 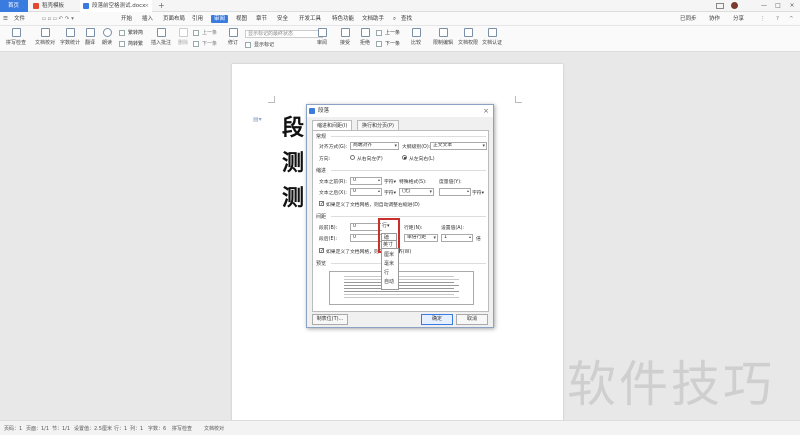 I want to click on menu-security: 安全, so click(x=282, y=19).